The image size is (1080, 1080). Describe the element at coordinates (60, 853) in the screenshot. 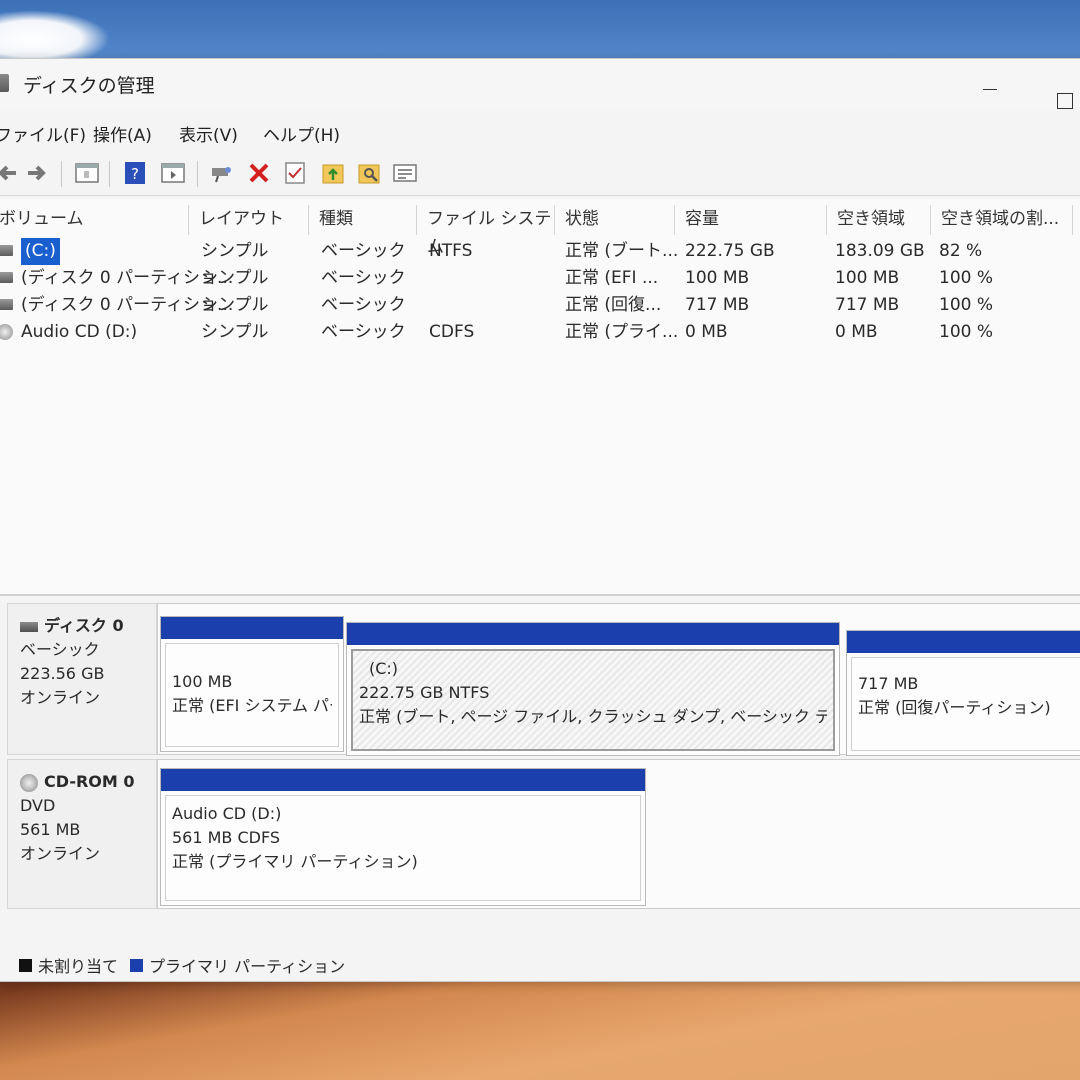

I see `cdrom-0-state: オンライン` at that location.